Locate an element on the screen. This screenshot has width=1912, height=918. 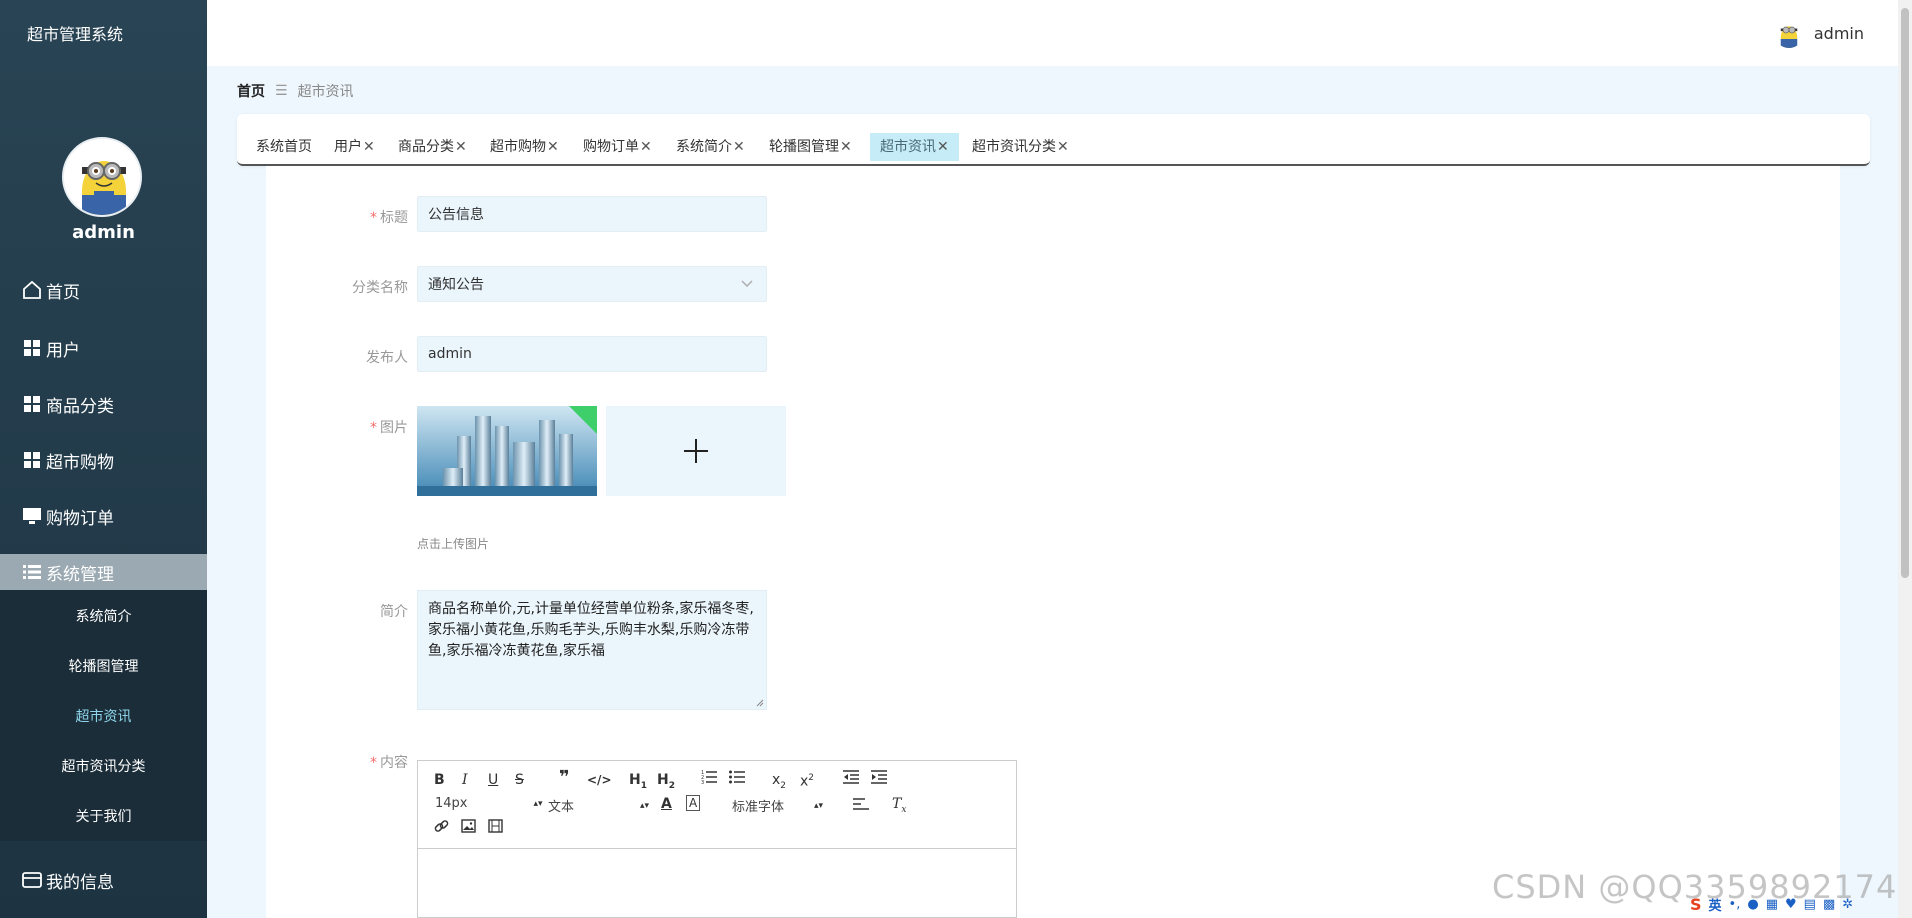
select-arrows-icon: ▴▾ is located at coordinates (645, 805).